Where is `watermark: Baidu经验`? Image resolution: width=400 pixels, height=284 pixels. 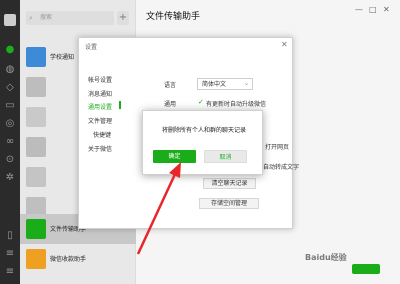 watermark: Baidu经验 is located at coordinates (326, 257).